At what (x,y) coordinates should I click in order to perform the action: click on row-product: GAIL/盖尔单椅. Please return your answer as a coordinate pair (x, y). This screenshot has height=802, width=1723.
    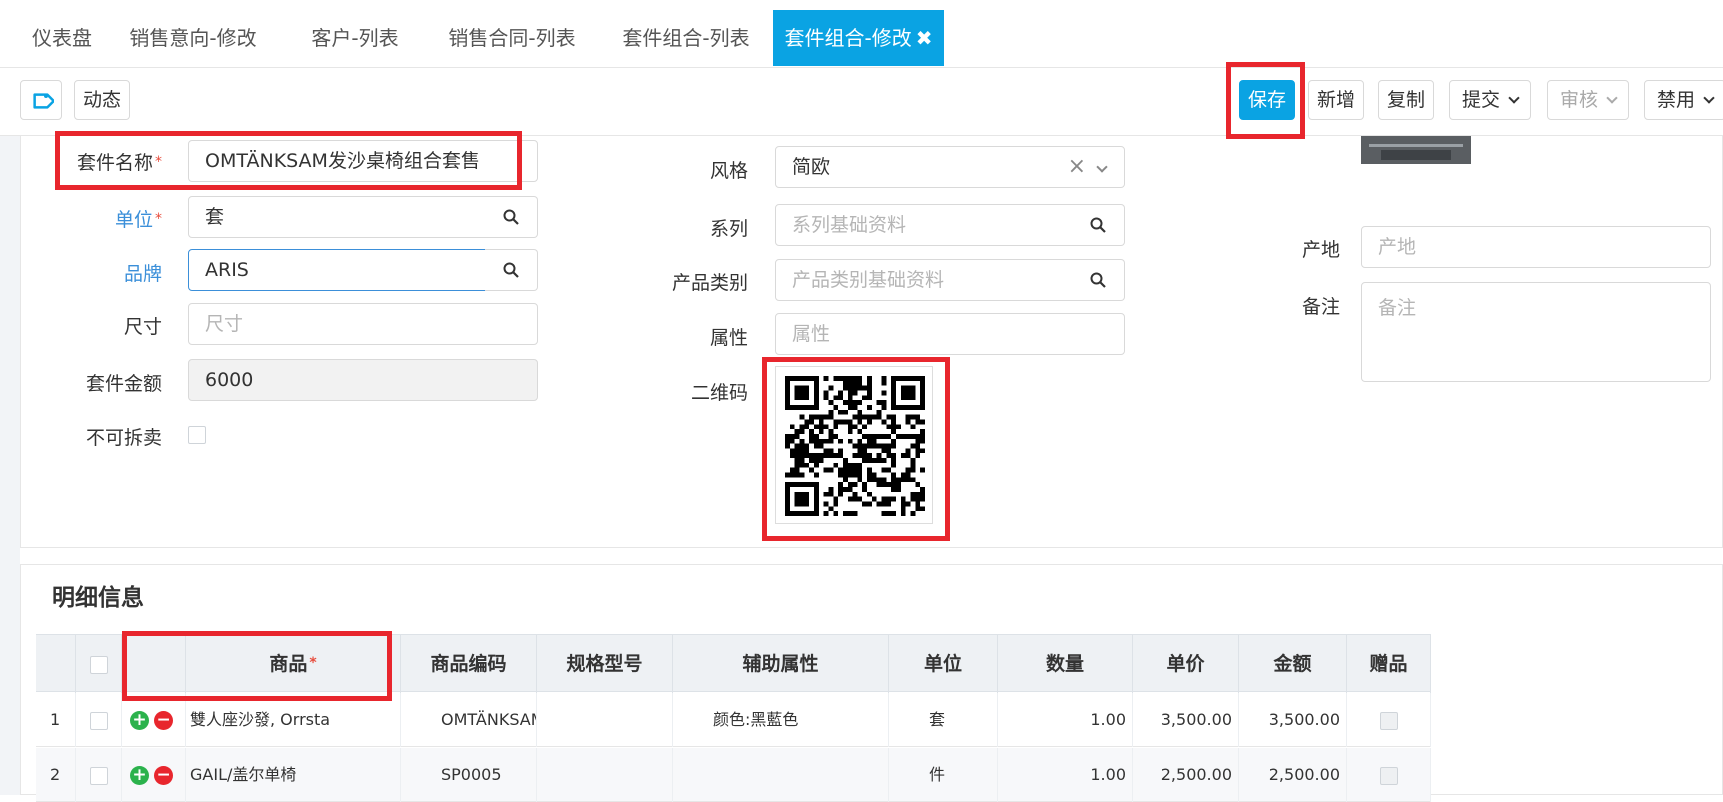
    Looking at the image, I should click on (293, 775).